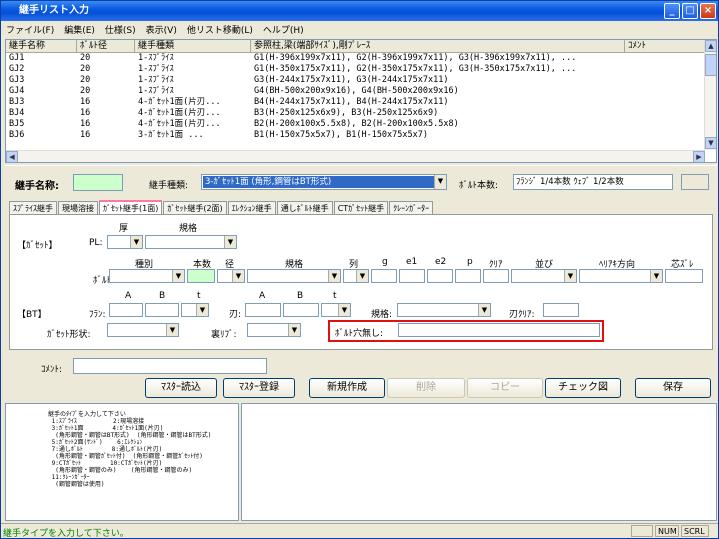 The width and height of the screenshot is (719, 539). What do you see at coordinates (544, 276) in the screenshot?
I see `arrange-select: ▼` at bounding box center [544, 276].